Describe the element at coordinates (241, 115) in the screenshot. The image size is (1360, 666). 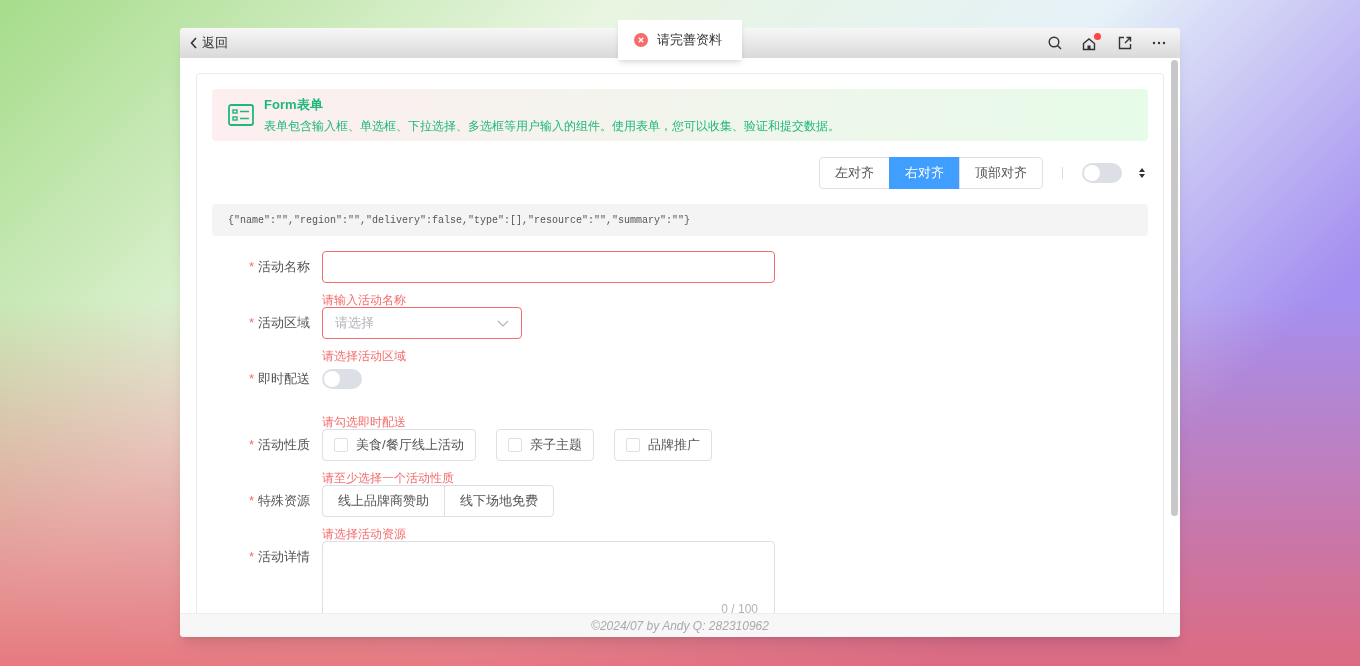
I see `form-icon` at that location.